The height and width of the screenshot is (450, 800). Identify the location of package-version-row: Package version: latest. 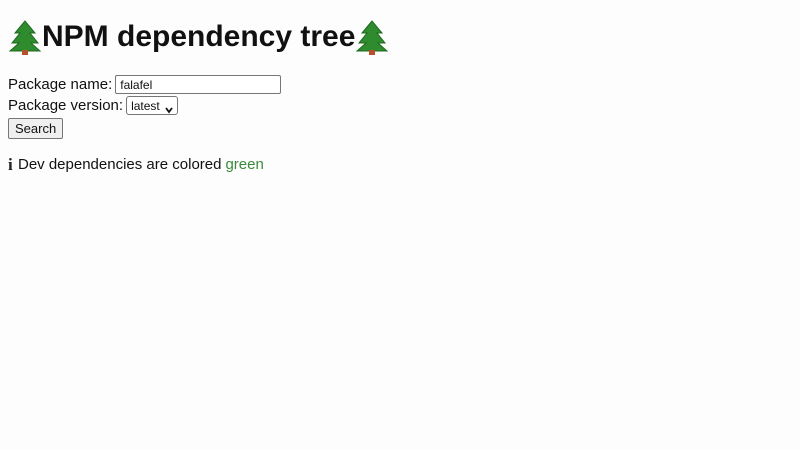
(400, 105).